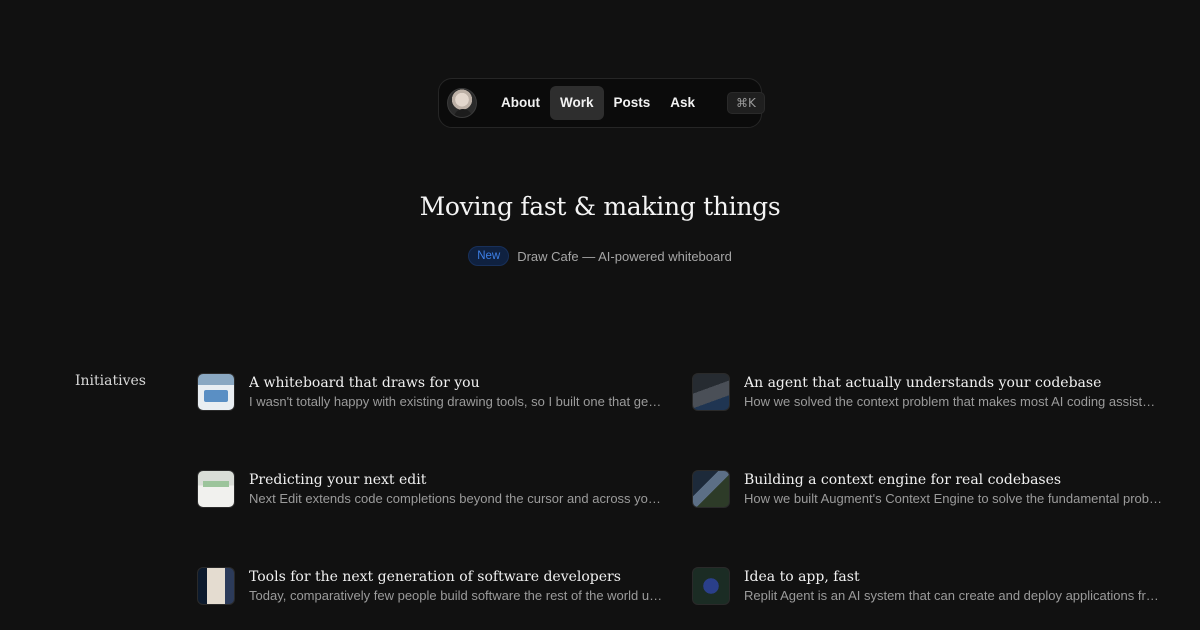 Image resolution: width=1200 pixels, height=630 pixels. Describe the element at coordinates (624, 256) in the screenshot. I see `announcement-text: Draw Cafe — AI-powered whiteboard` at that location.